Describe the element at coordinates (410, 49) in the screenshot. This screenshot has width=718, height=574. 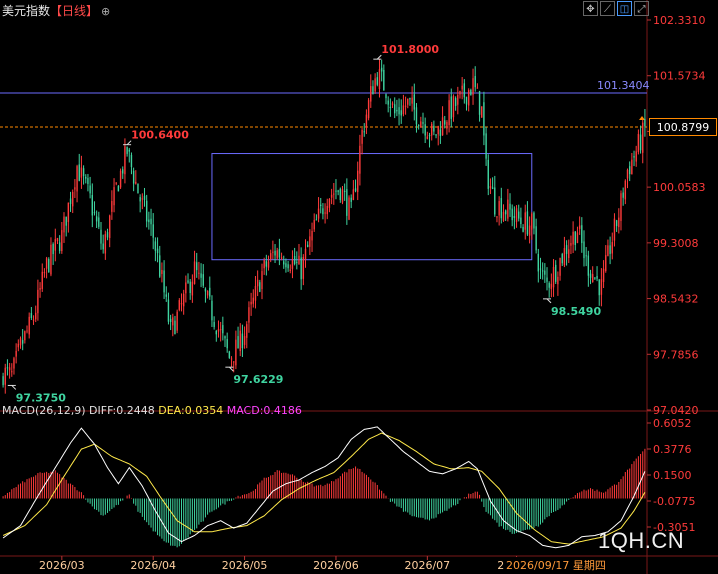
I see `high-annotation-label: 101.8000` at that location.